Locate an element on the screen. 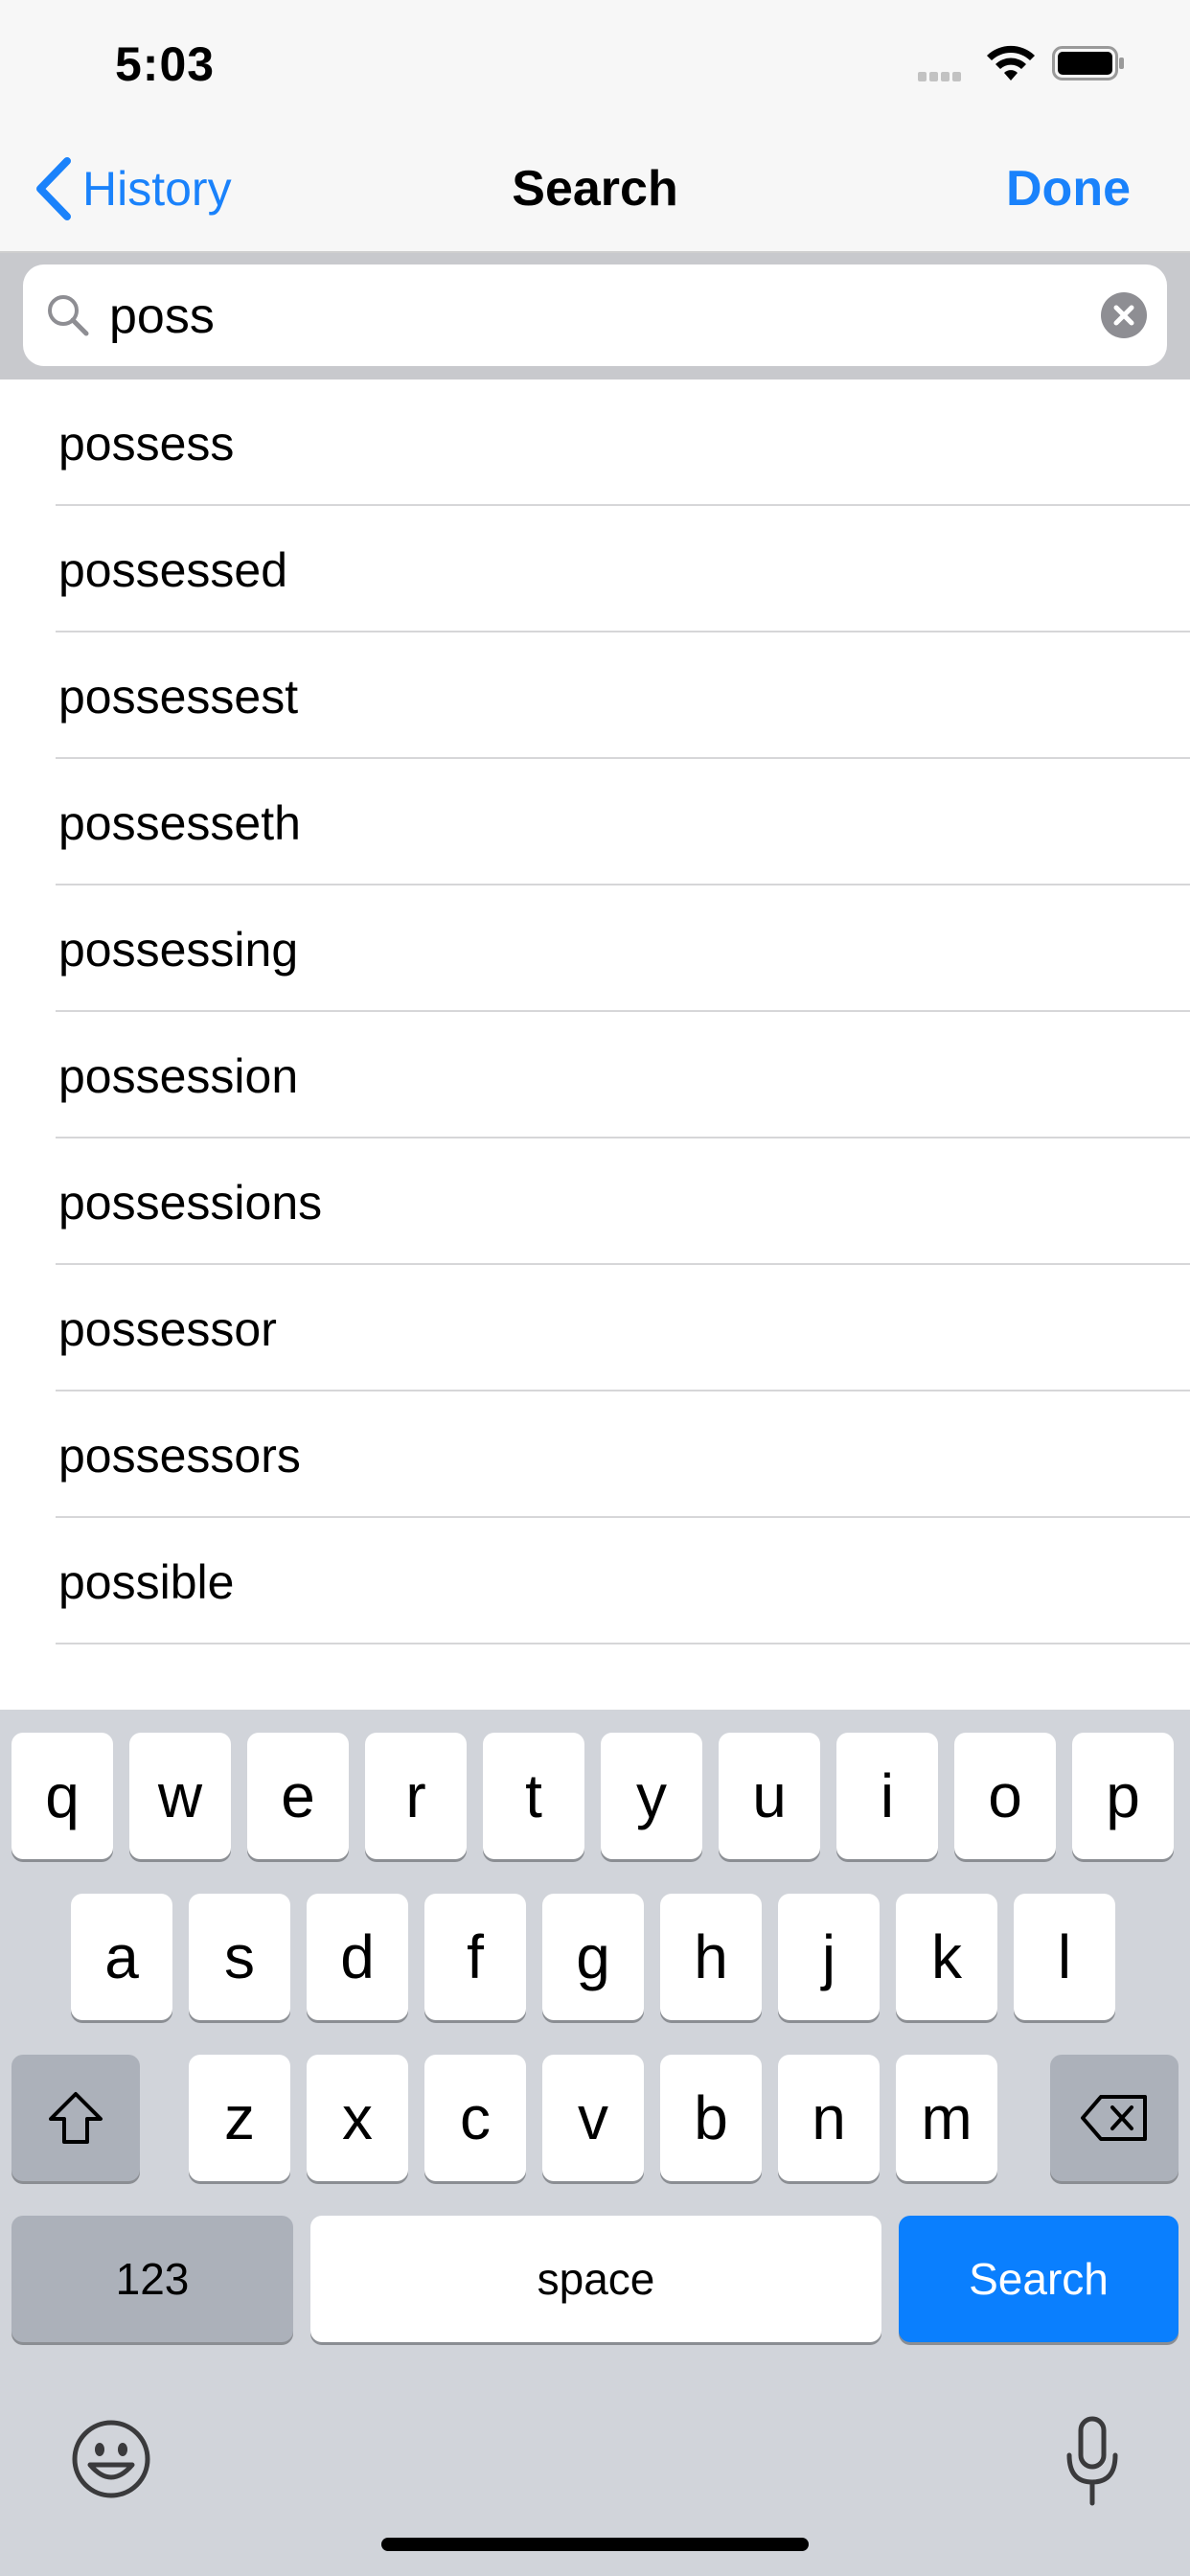 Image resolution: width=1190 pixels, height=2576 pixels. key-j: j is located at coordinates (829, 1957).